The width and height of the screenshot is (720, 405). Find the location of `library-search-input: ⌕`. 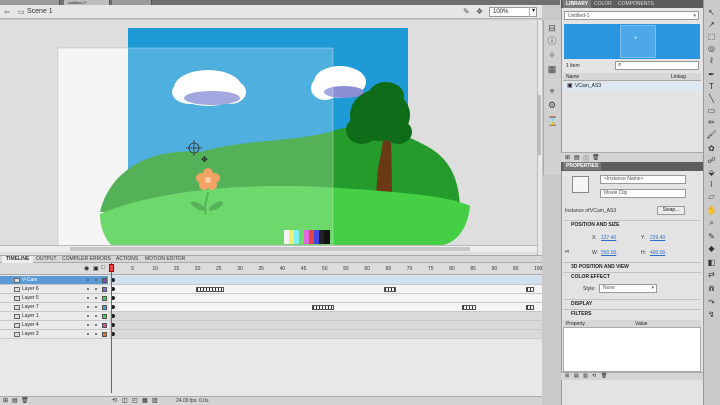

library-search-input: ⌕ is located at coordinates (657, 65).